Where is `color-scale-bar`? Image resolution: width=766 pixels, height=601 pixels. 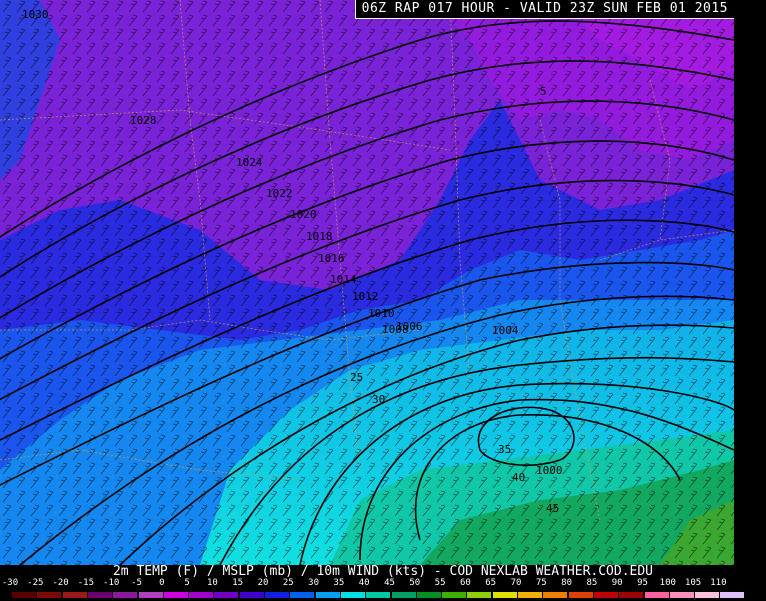
color-scale-bar is located at coordinates (383, 596).